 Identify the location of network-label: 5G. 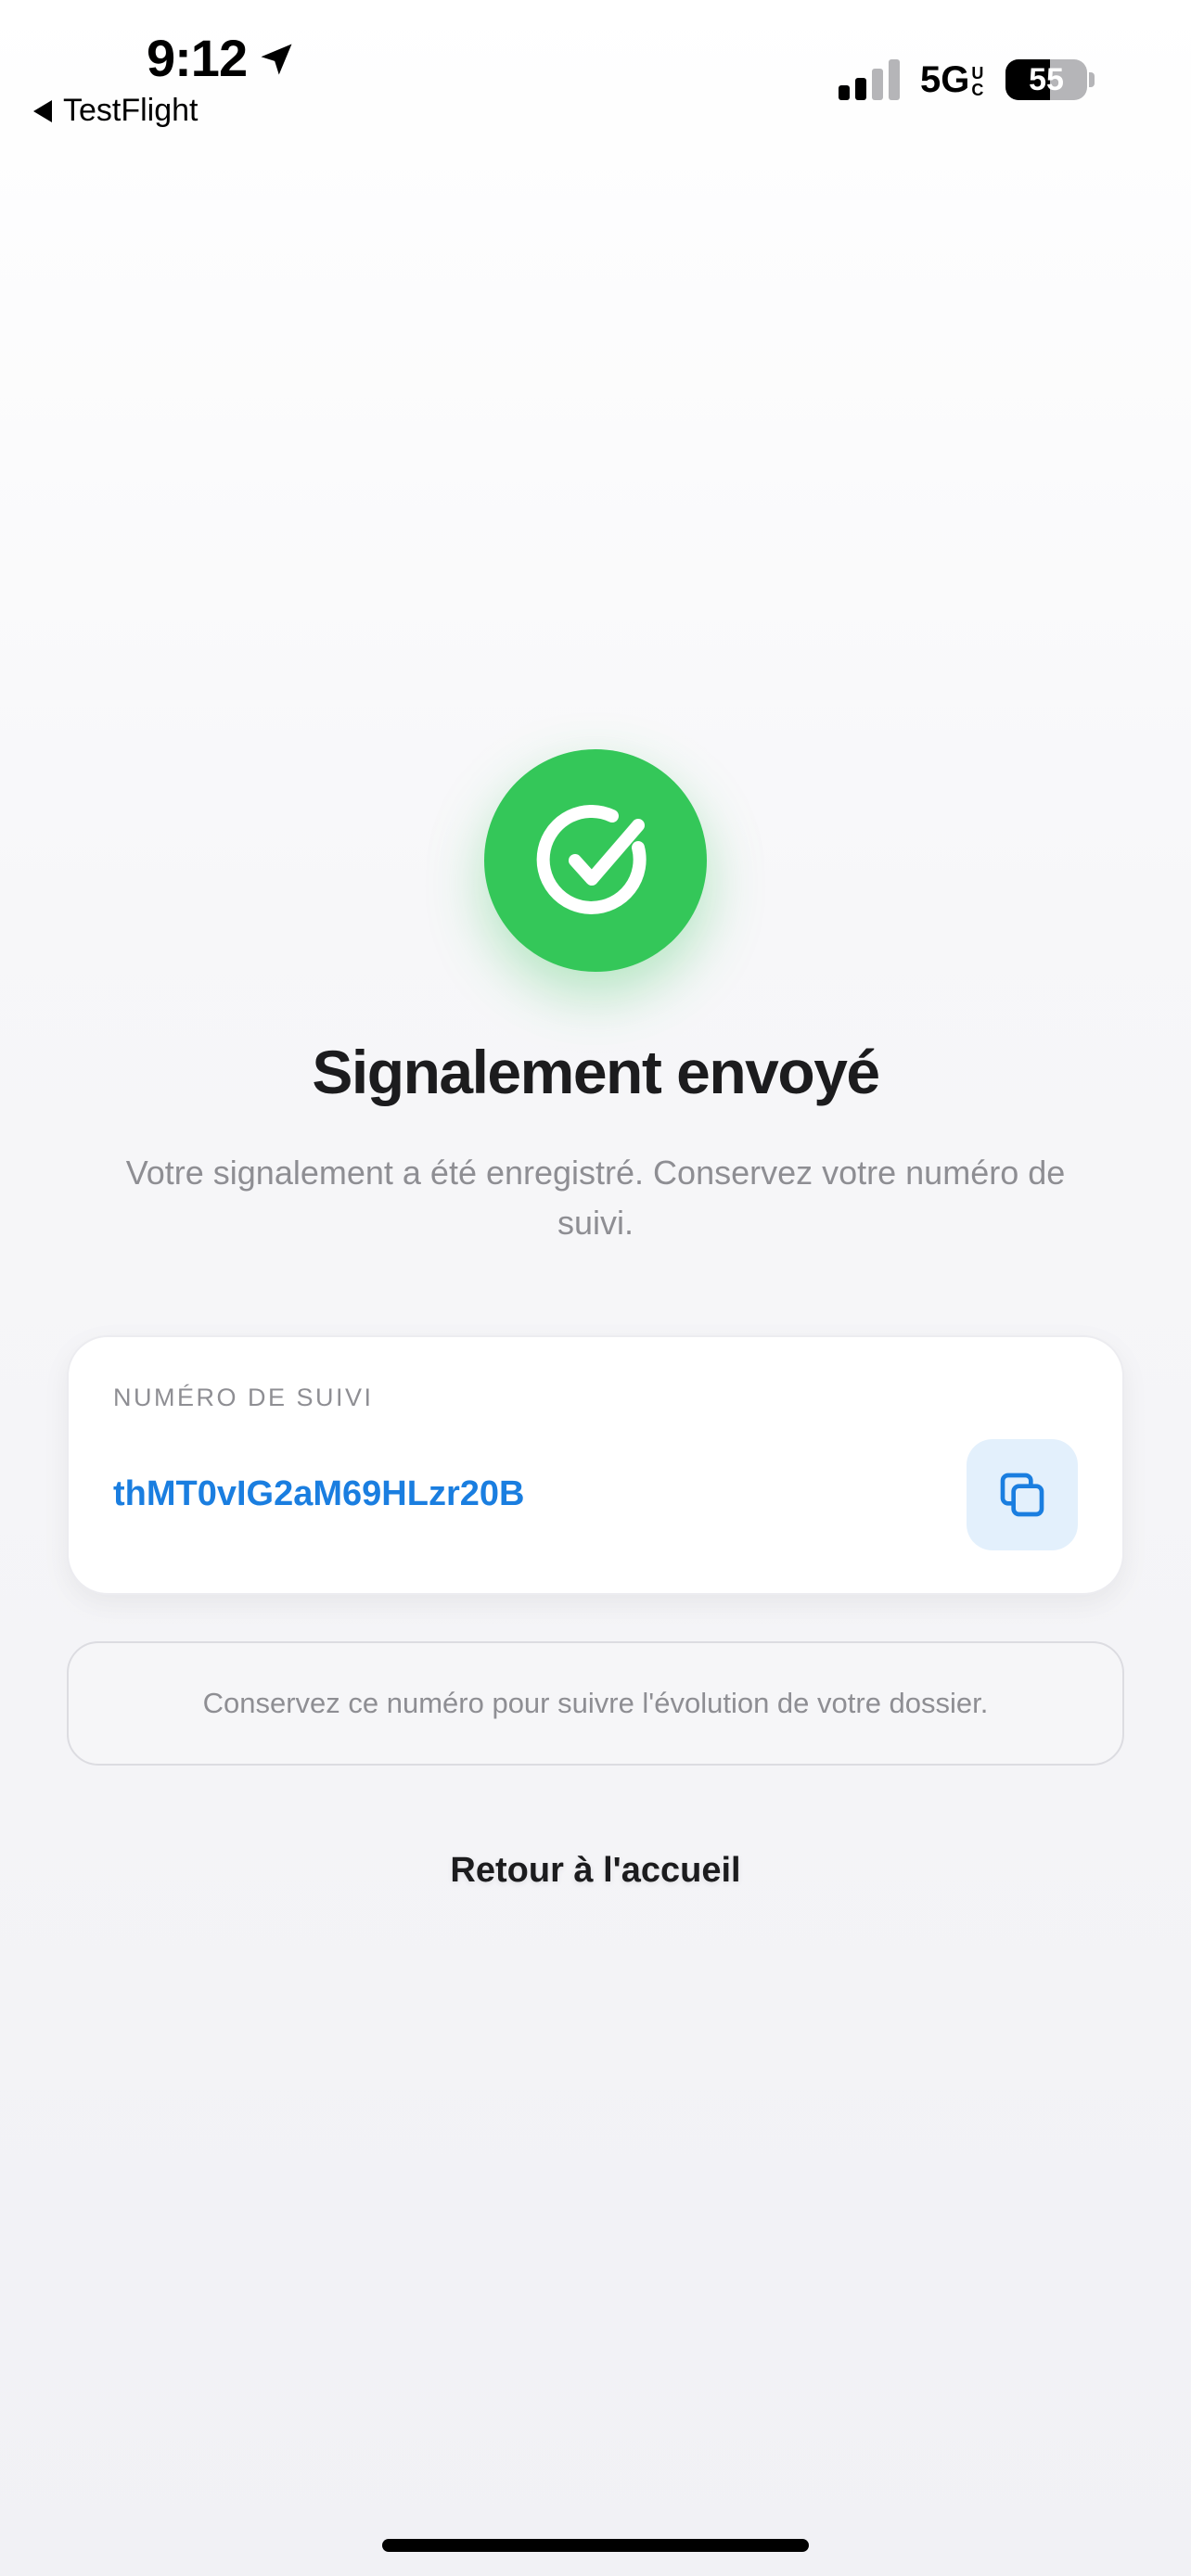
(945, 79).